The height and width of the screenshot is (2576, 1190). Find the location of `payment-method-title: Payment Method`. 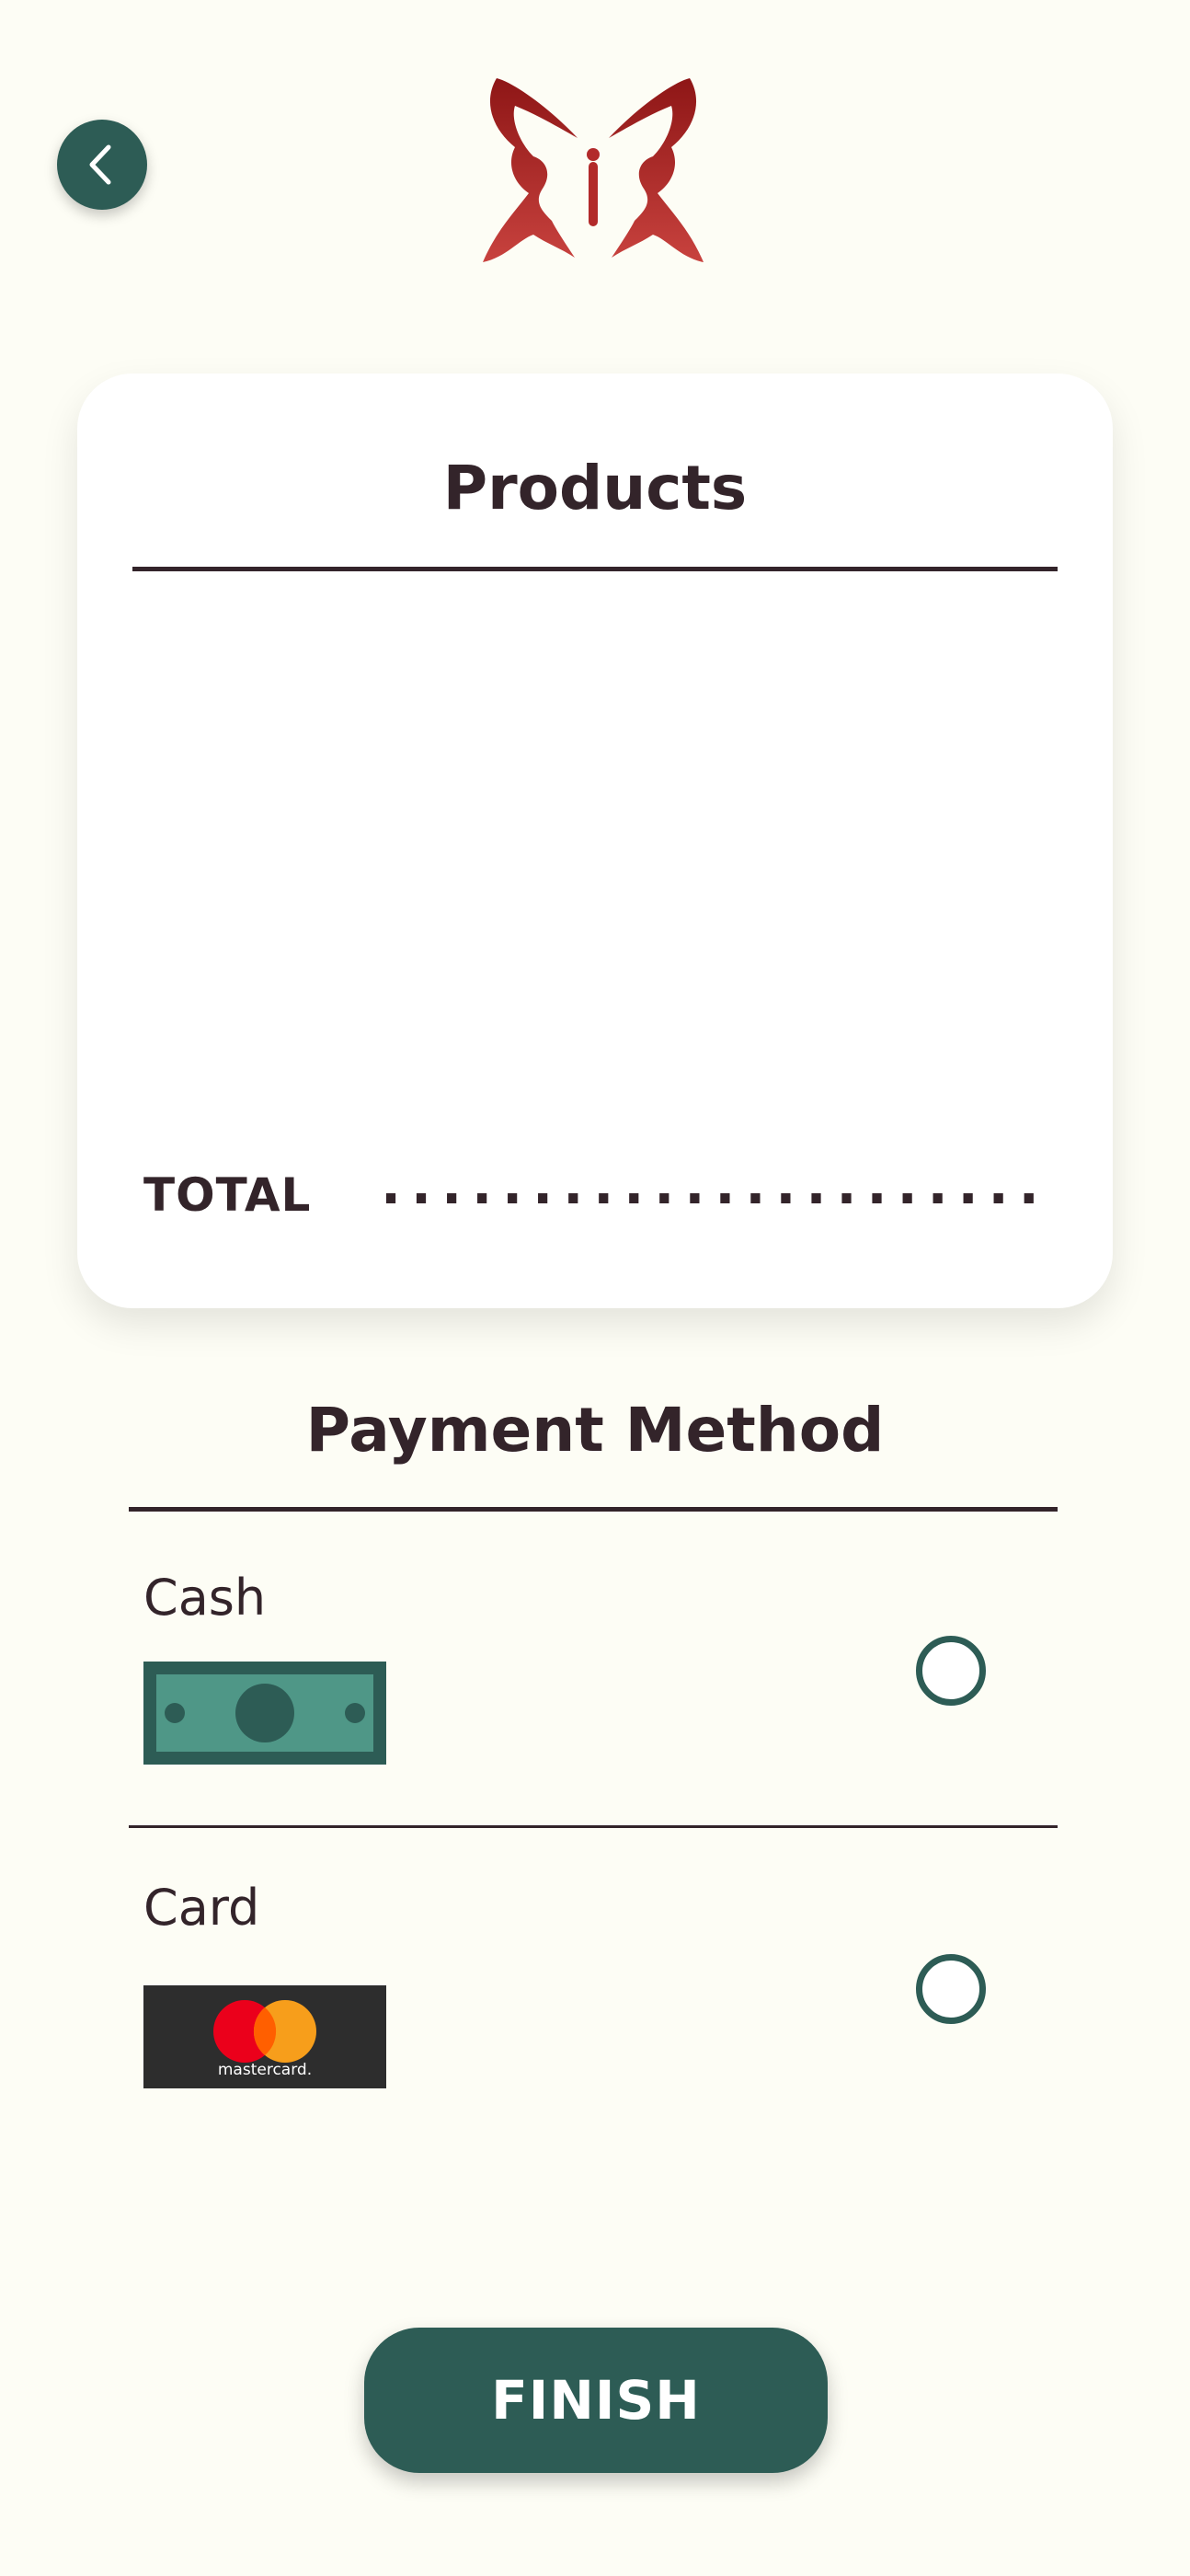

payment-method-title: Payment Method is located at coordinates (595, 1430).